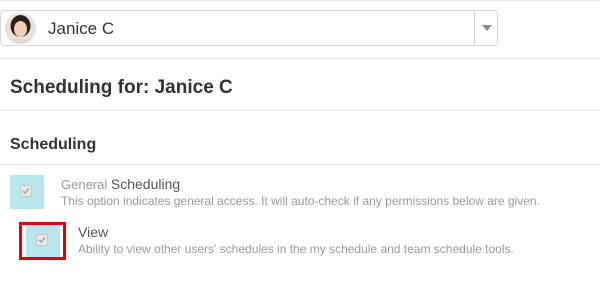  Describe the element at coordinates (42, 241) in the screenshot. I see `highlight-box` at that location.